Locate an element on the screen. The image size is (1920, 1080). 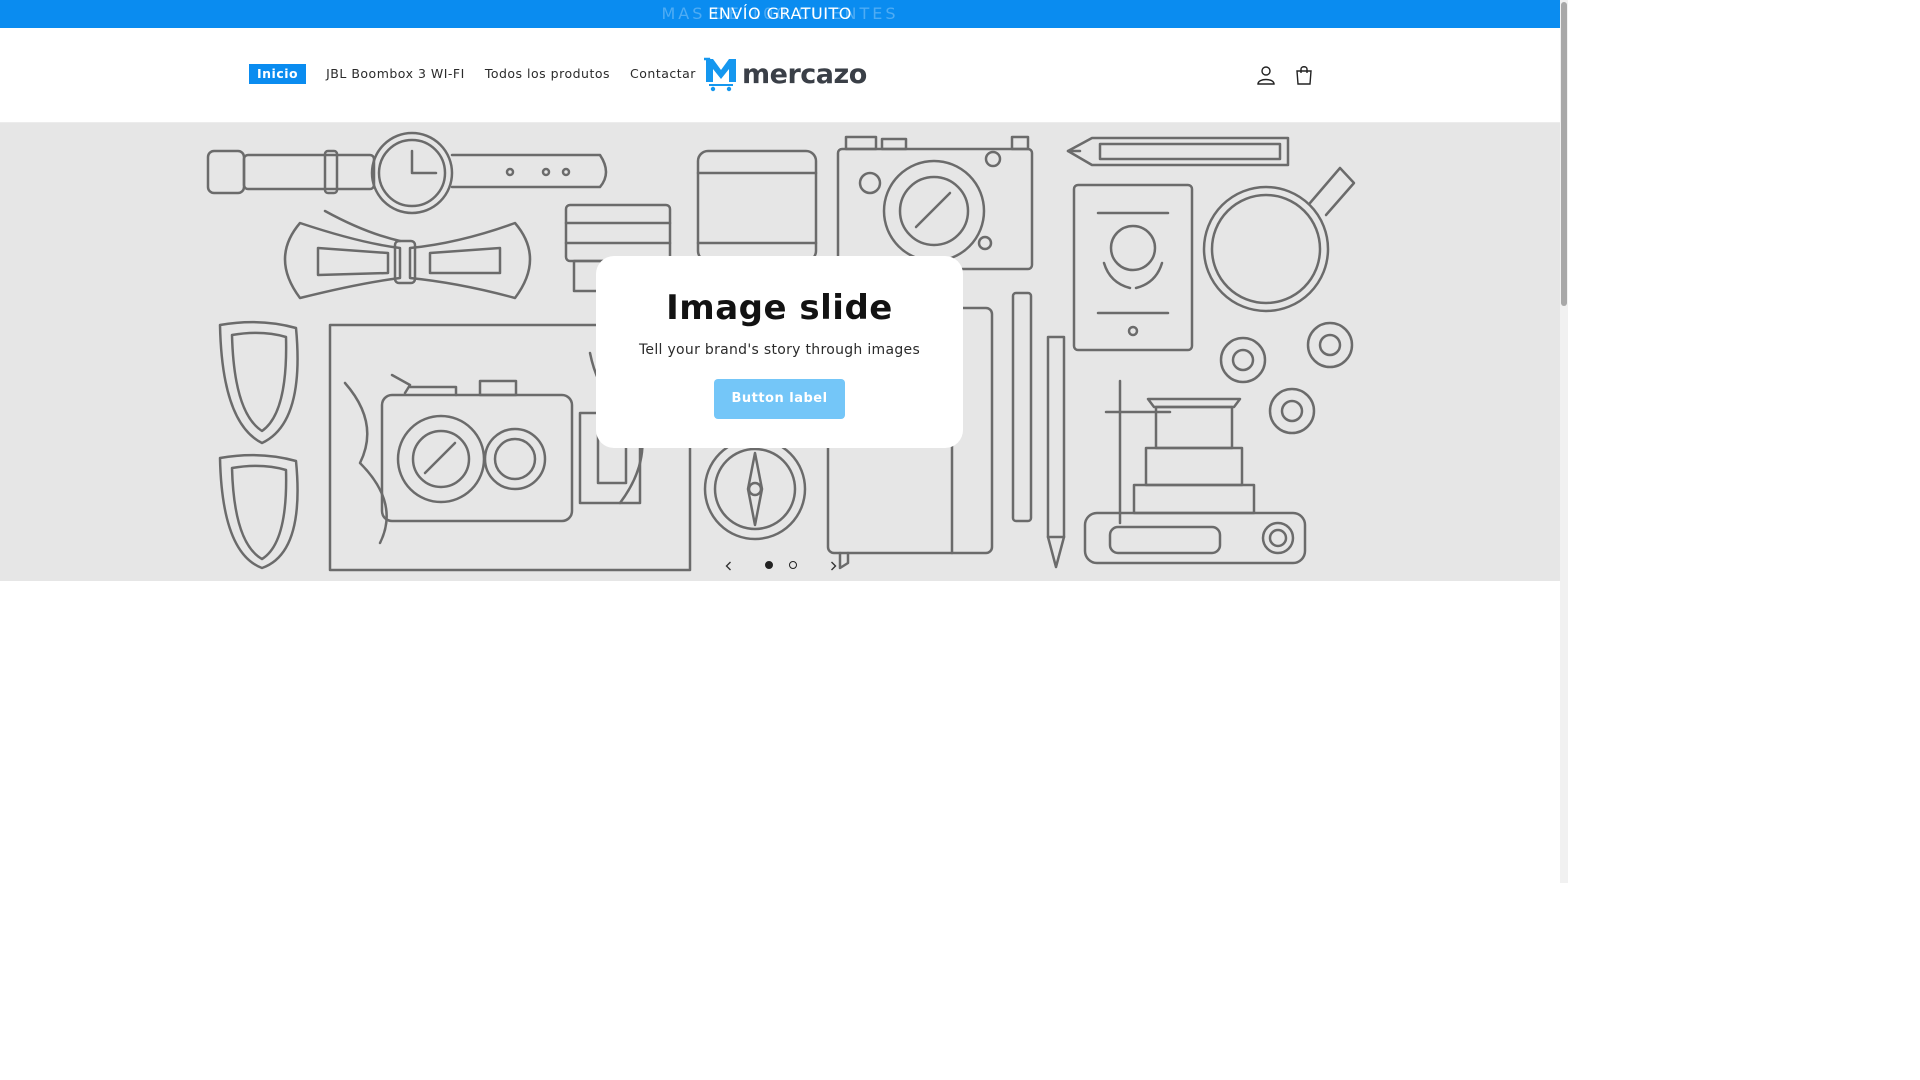
nav-item-todos-productos: Todos los produtos is located at coordinates (547, 74).